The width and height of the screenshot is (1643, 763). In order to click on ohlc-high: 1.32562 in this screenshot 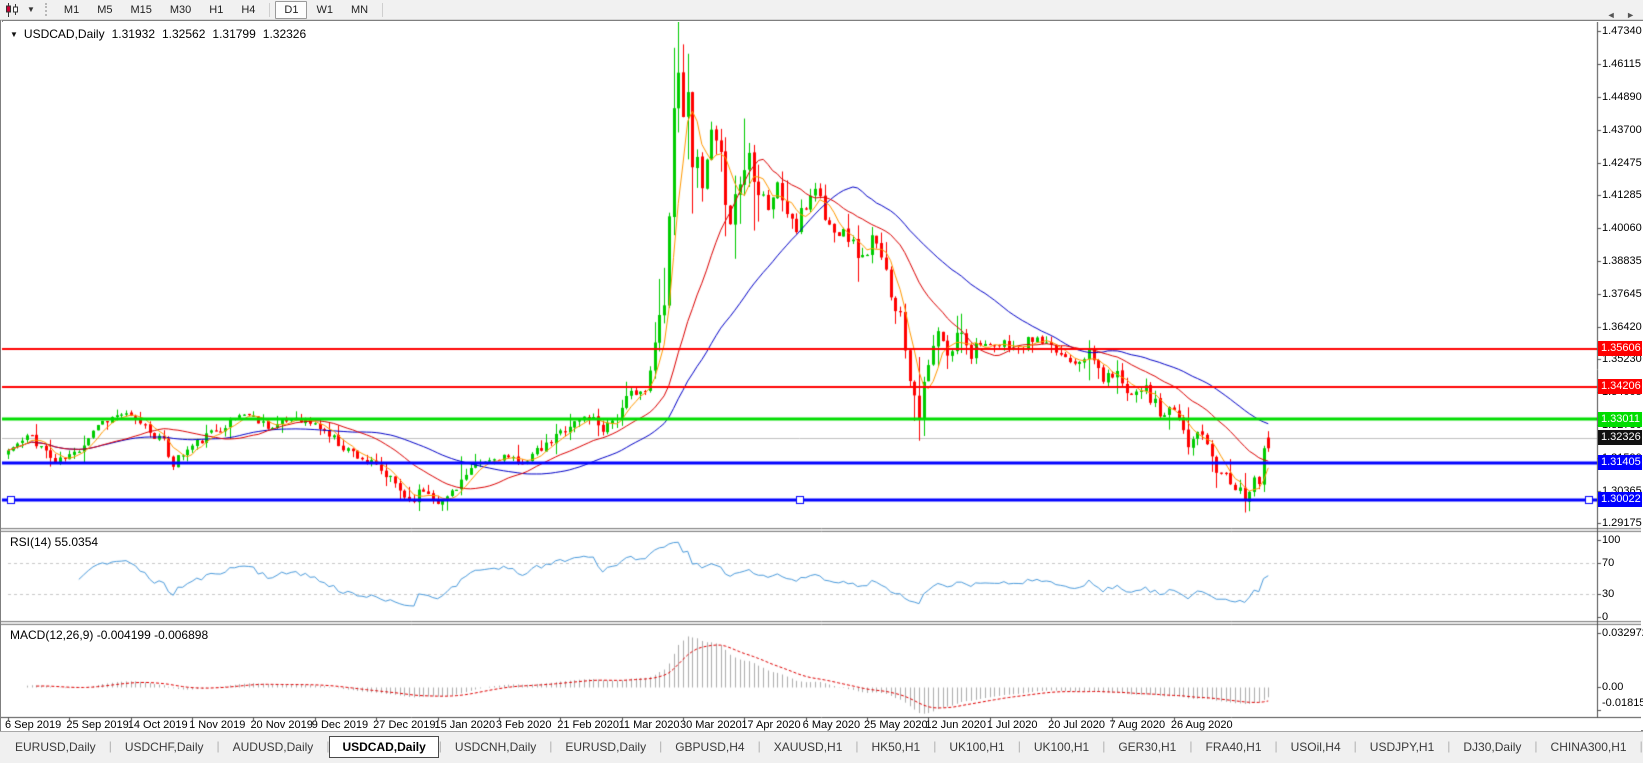, I will do `click(184, 34)`.